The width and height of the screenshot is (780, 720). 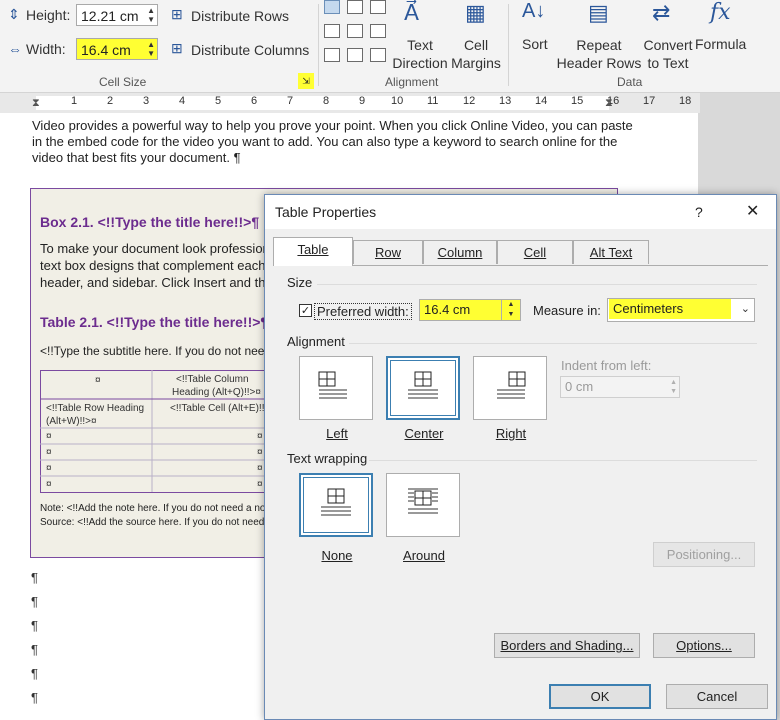 What do you see at coordinates (36, 103) in the screenshot?
I see `left-indent-marker-icon: ⧗` at bounding box center [36, 103].